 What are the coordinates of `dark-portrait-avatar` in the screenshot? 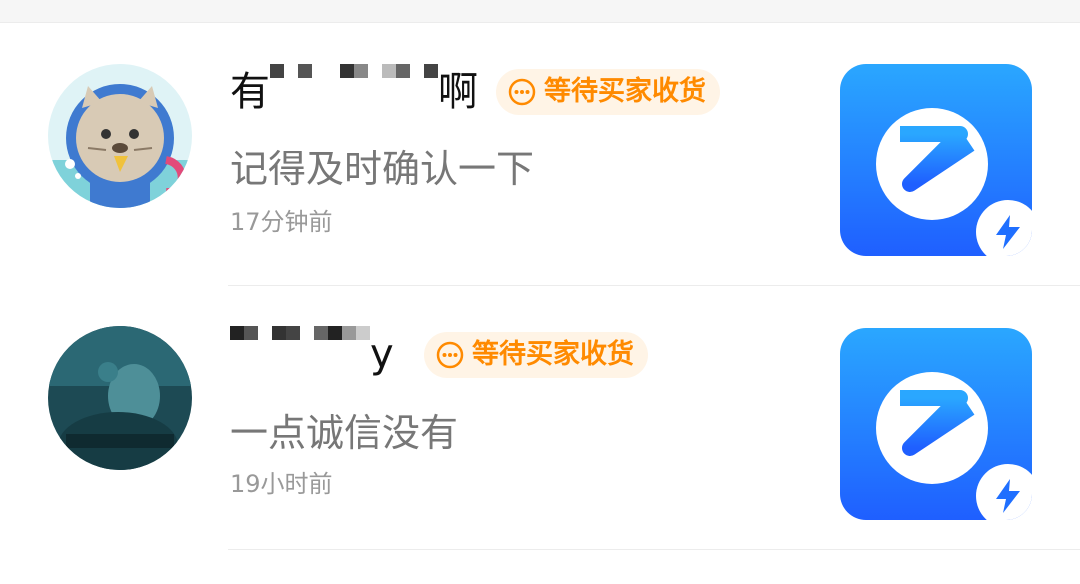 It's located at (120, 398).